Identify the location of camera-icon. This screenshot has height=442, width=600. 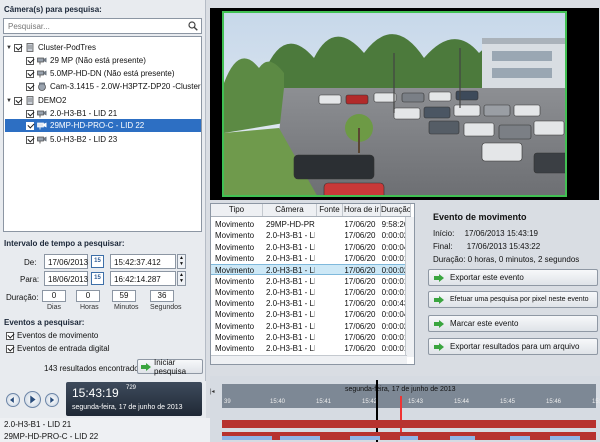
(42, 114).